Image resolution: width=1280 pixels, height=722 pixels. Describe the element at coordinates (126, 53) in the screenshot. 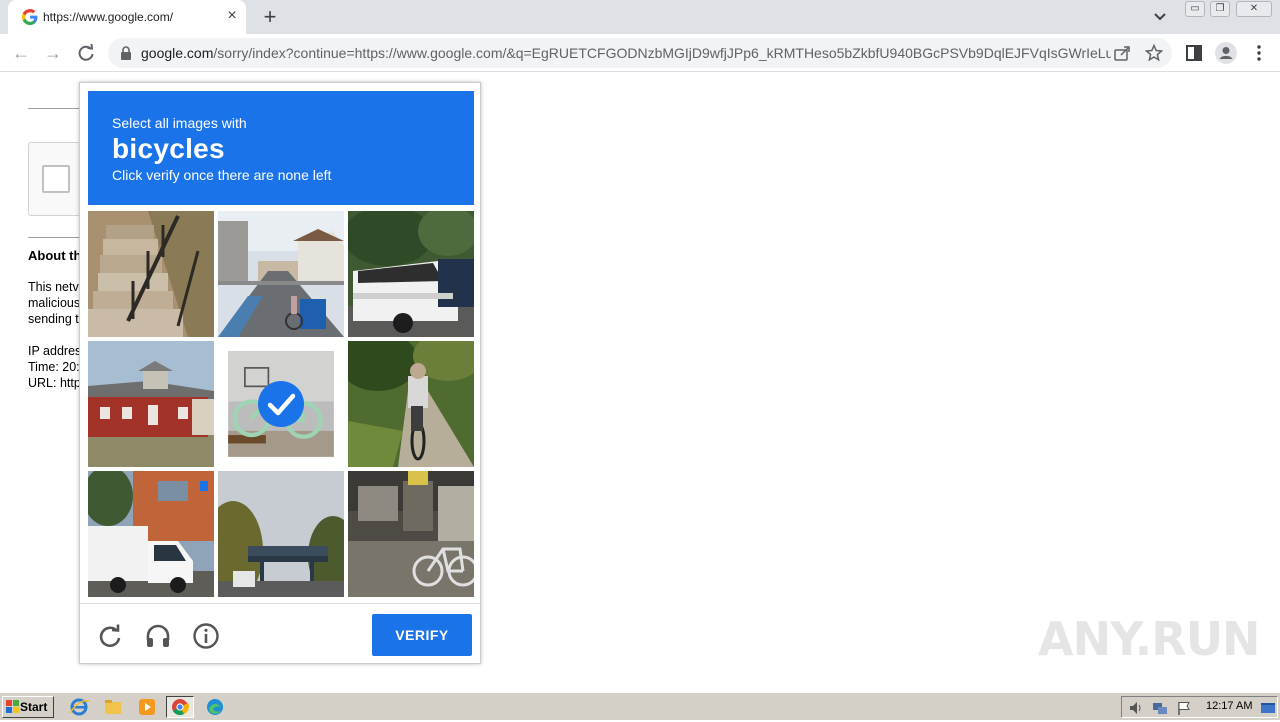

I see `lock-icon` at that location.